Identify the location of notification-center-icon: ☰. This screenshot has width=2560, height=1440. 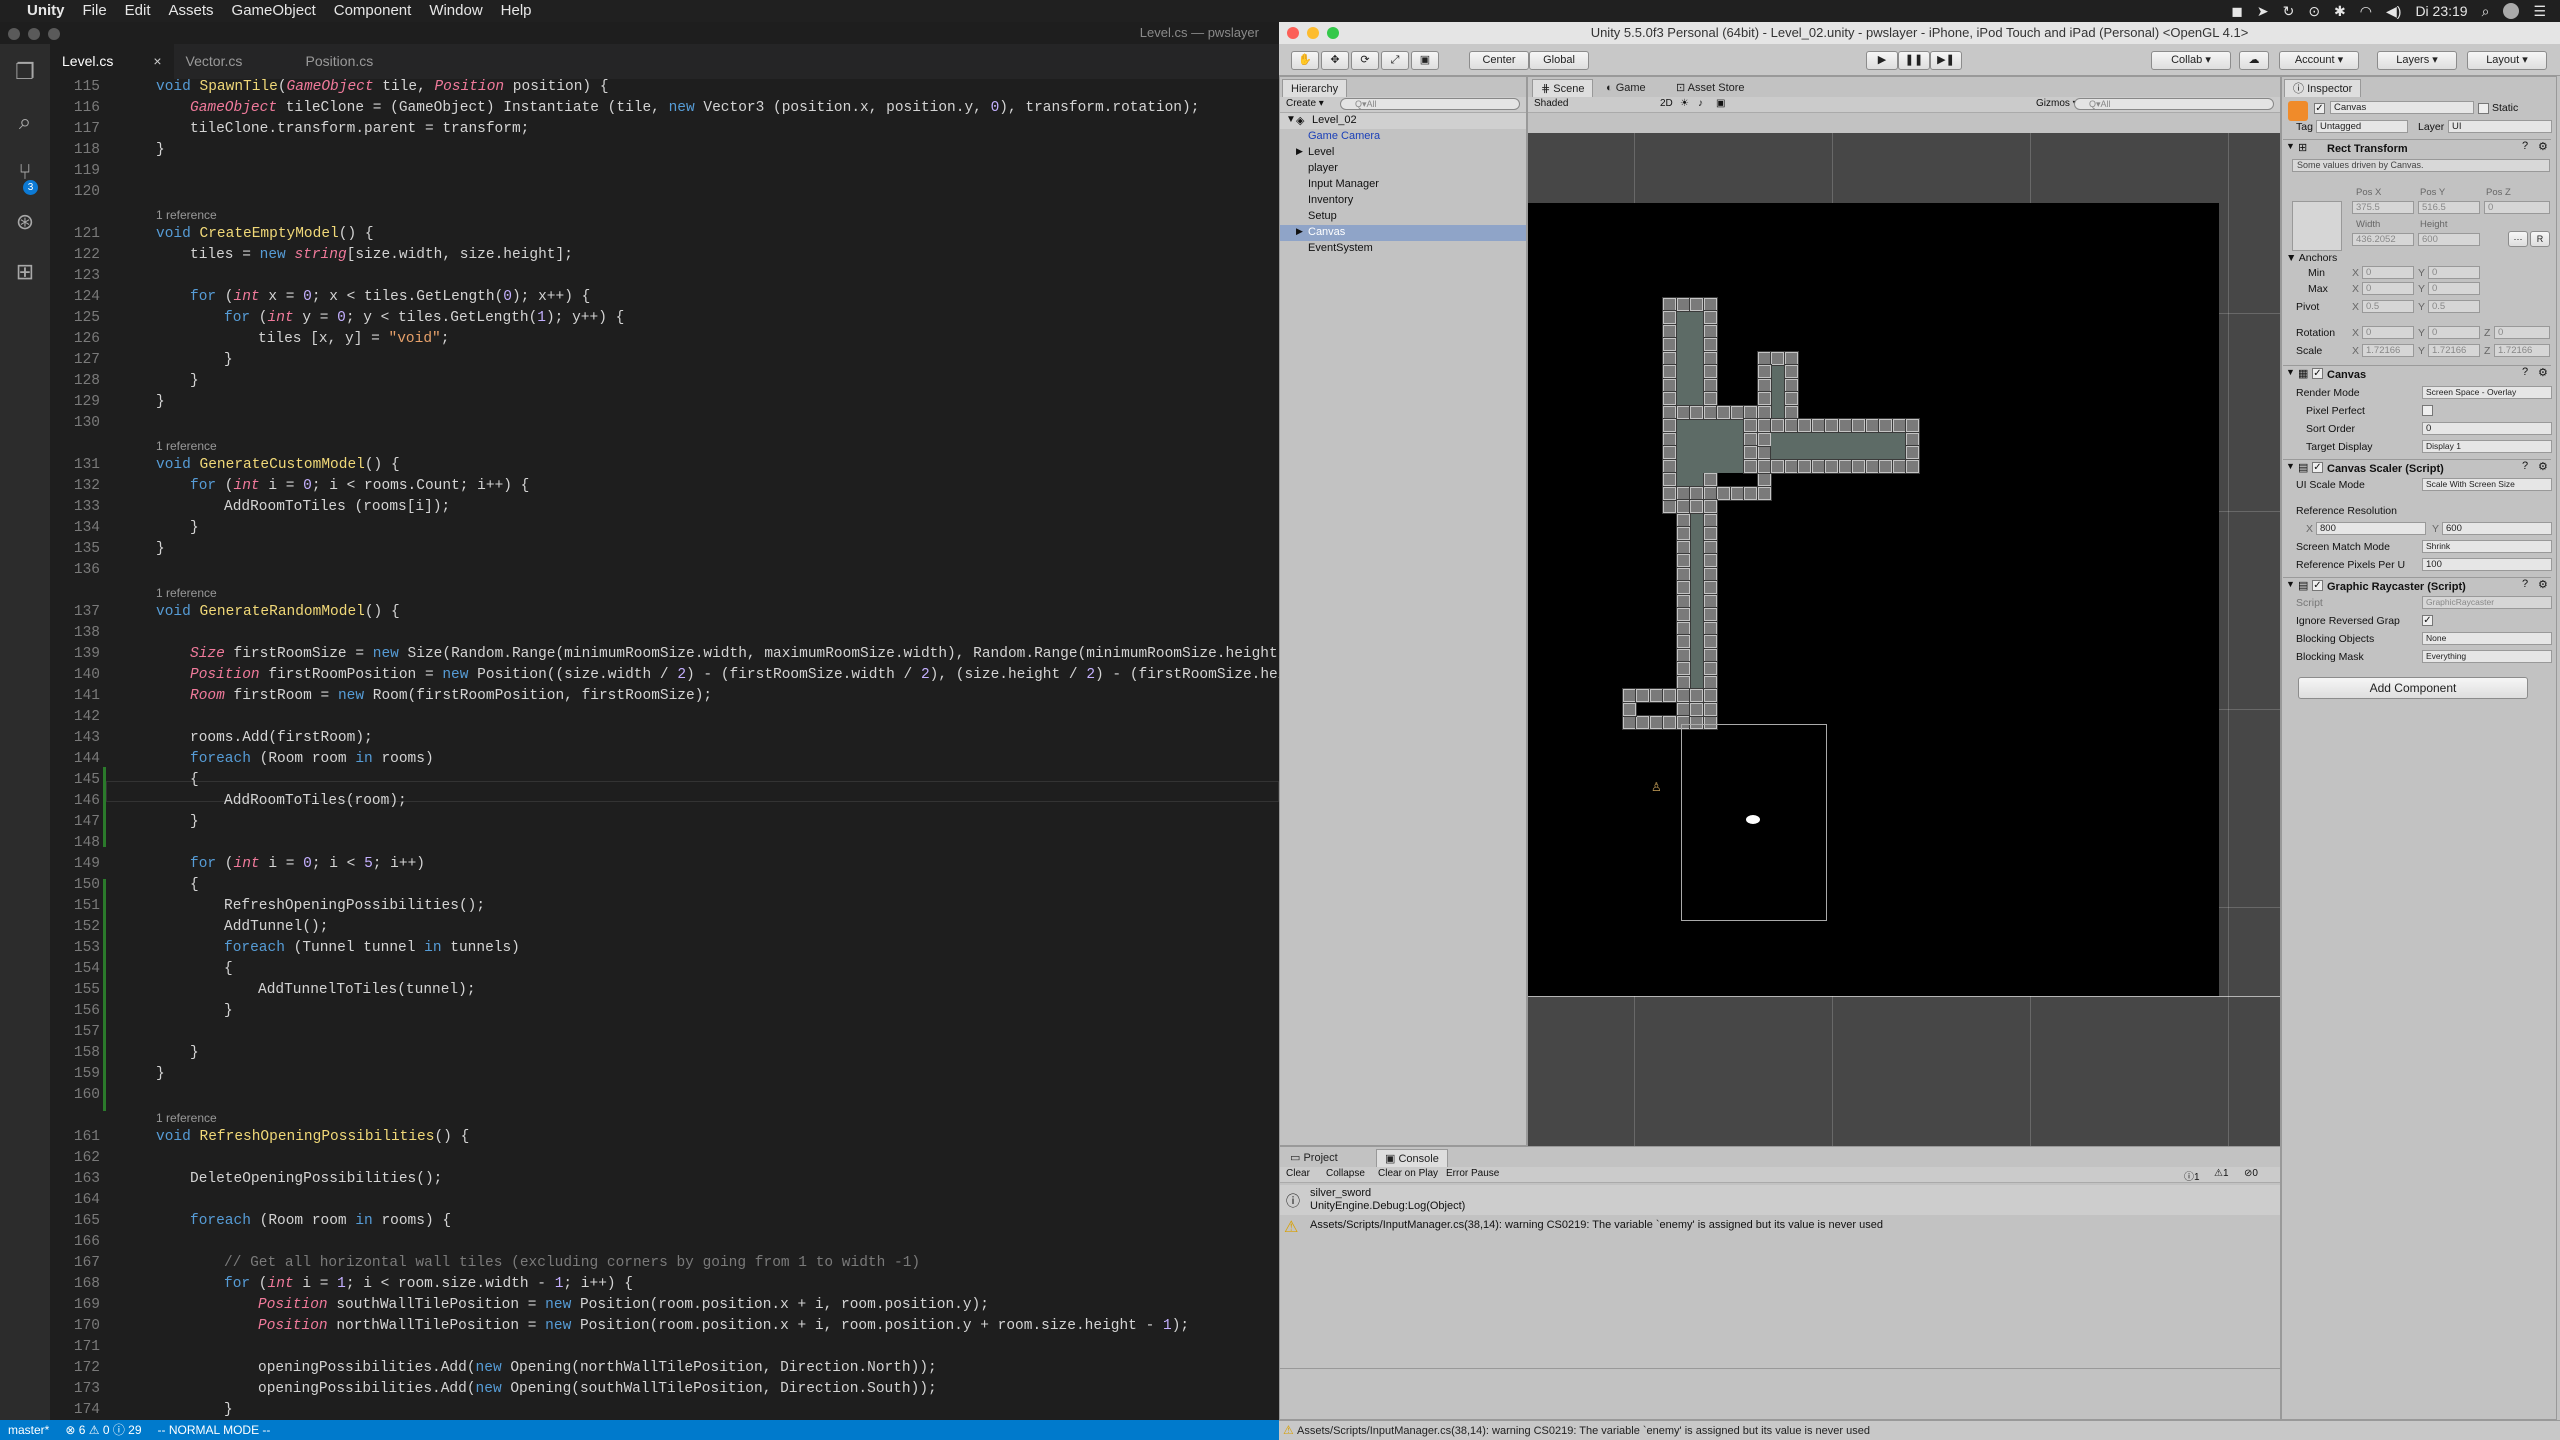
(2539, 11).